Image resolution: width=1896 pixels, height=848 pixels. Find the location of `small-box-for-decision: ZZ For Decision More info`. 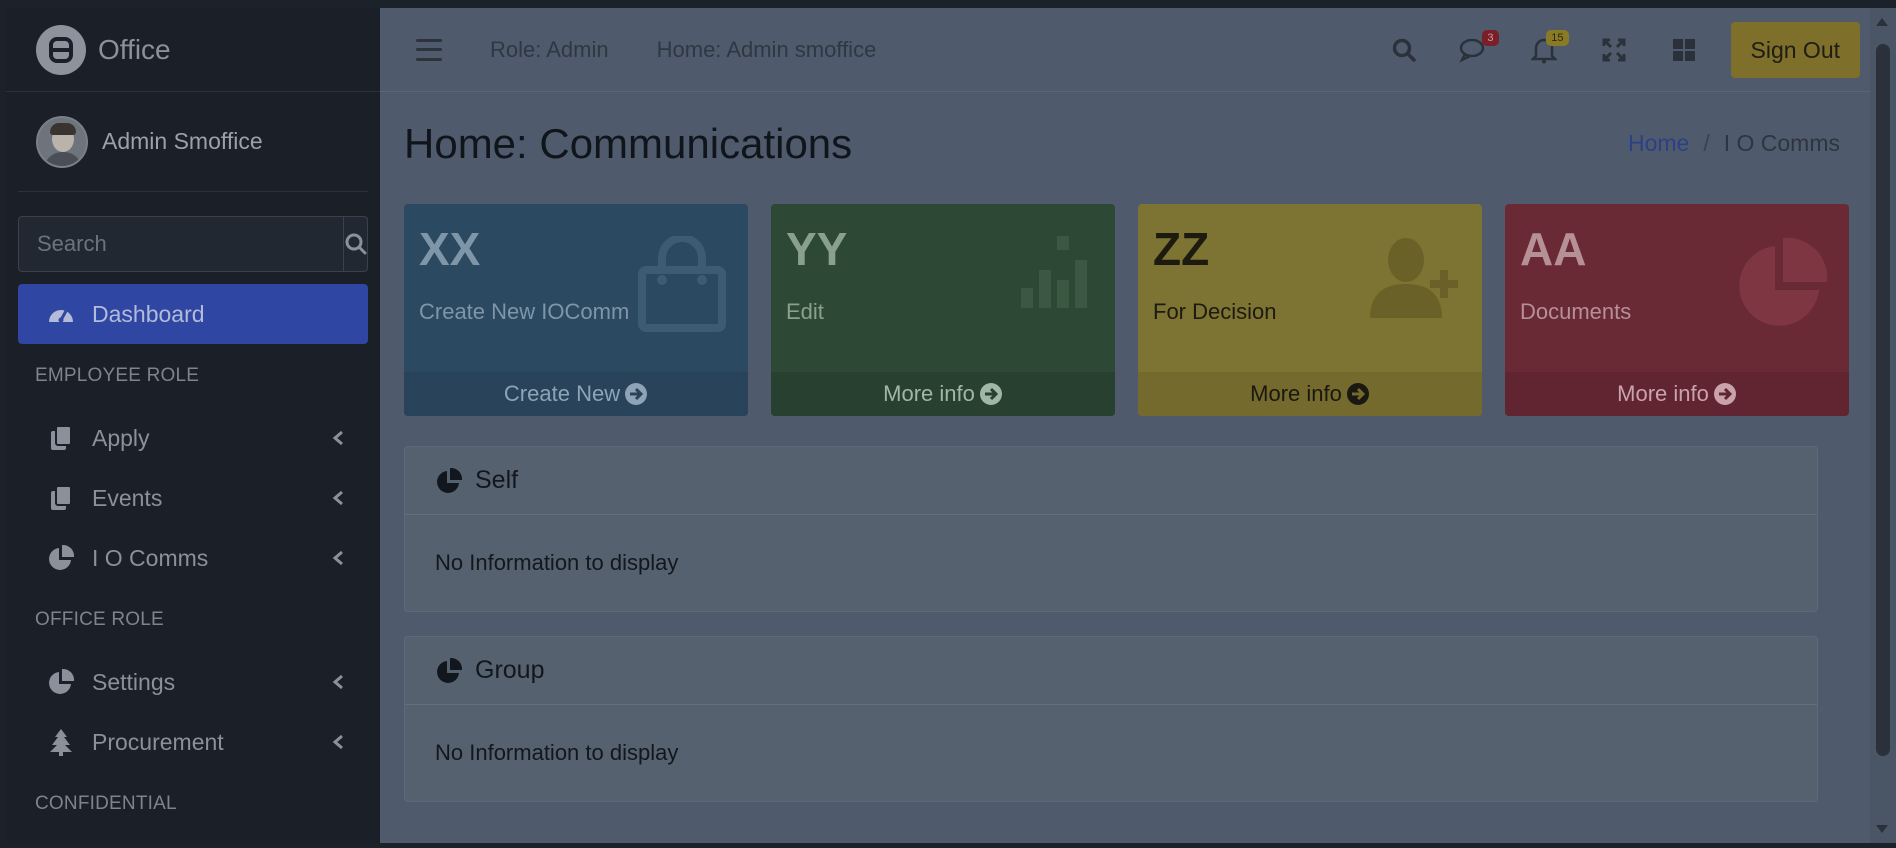

small-box-for-decision: ZZ For Decision More info is located at coordinates (1310, 310).